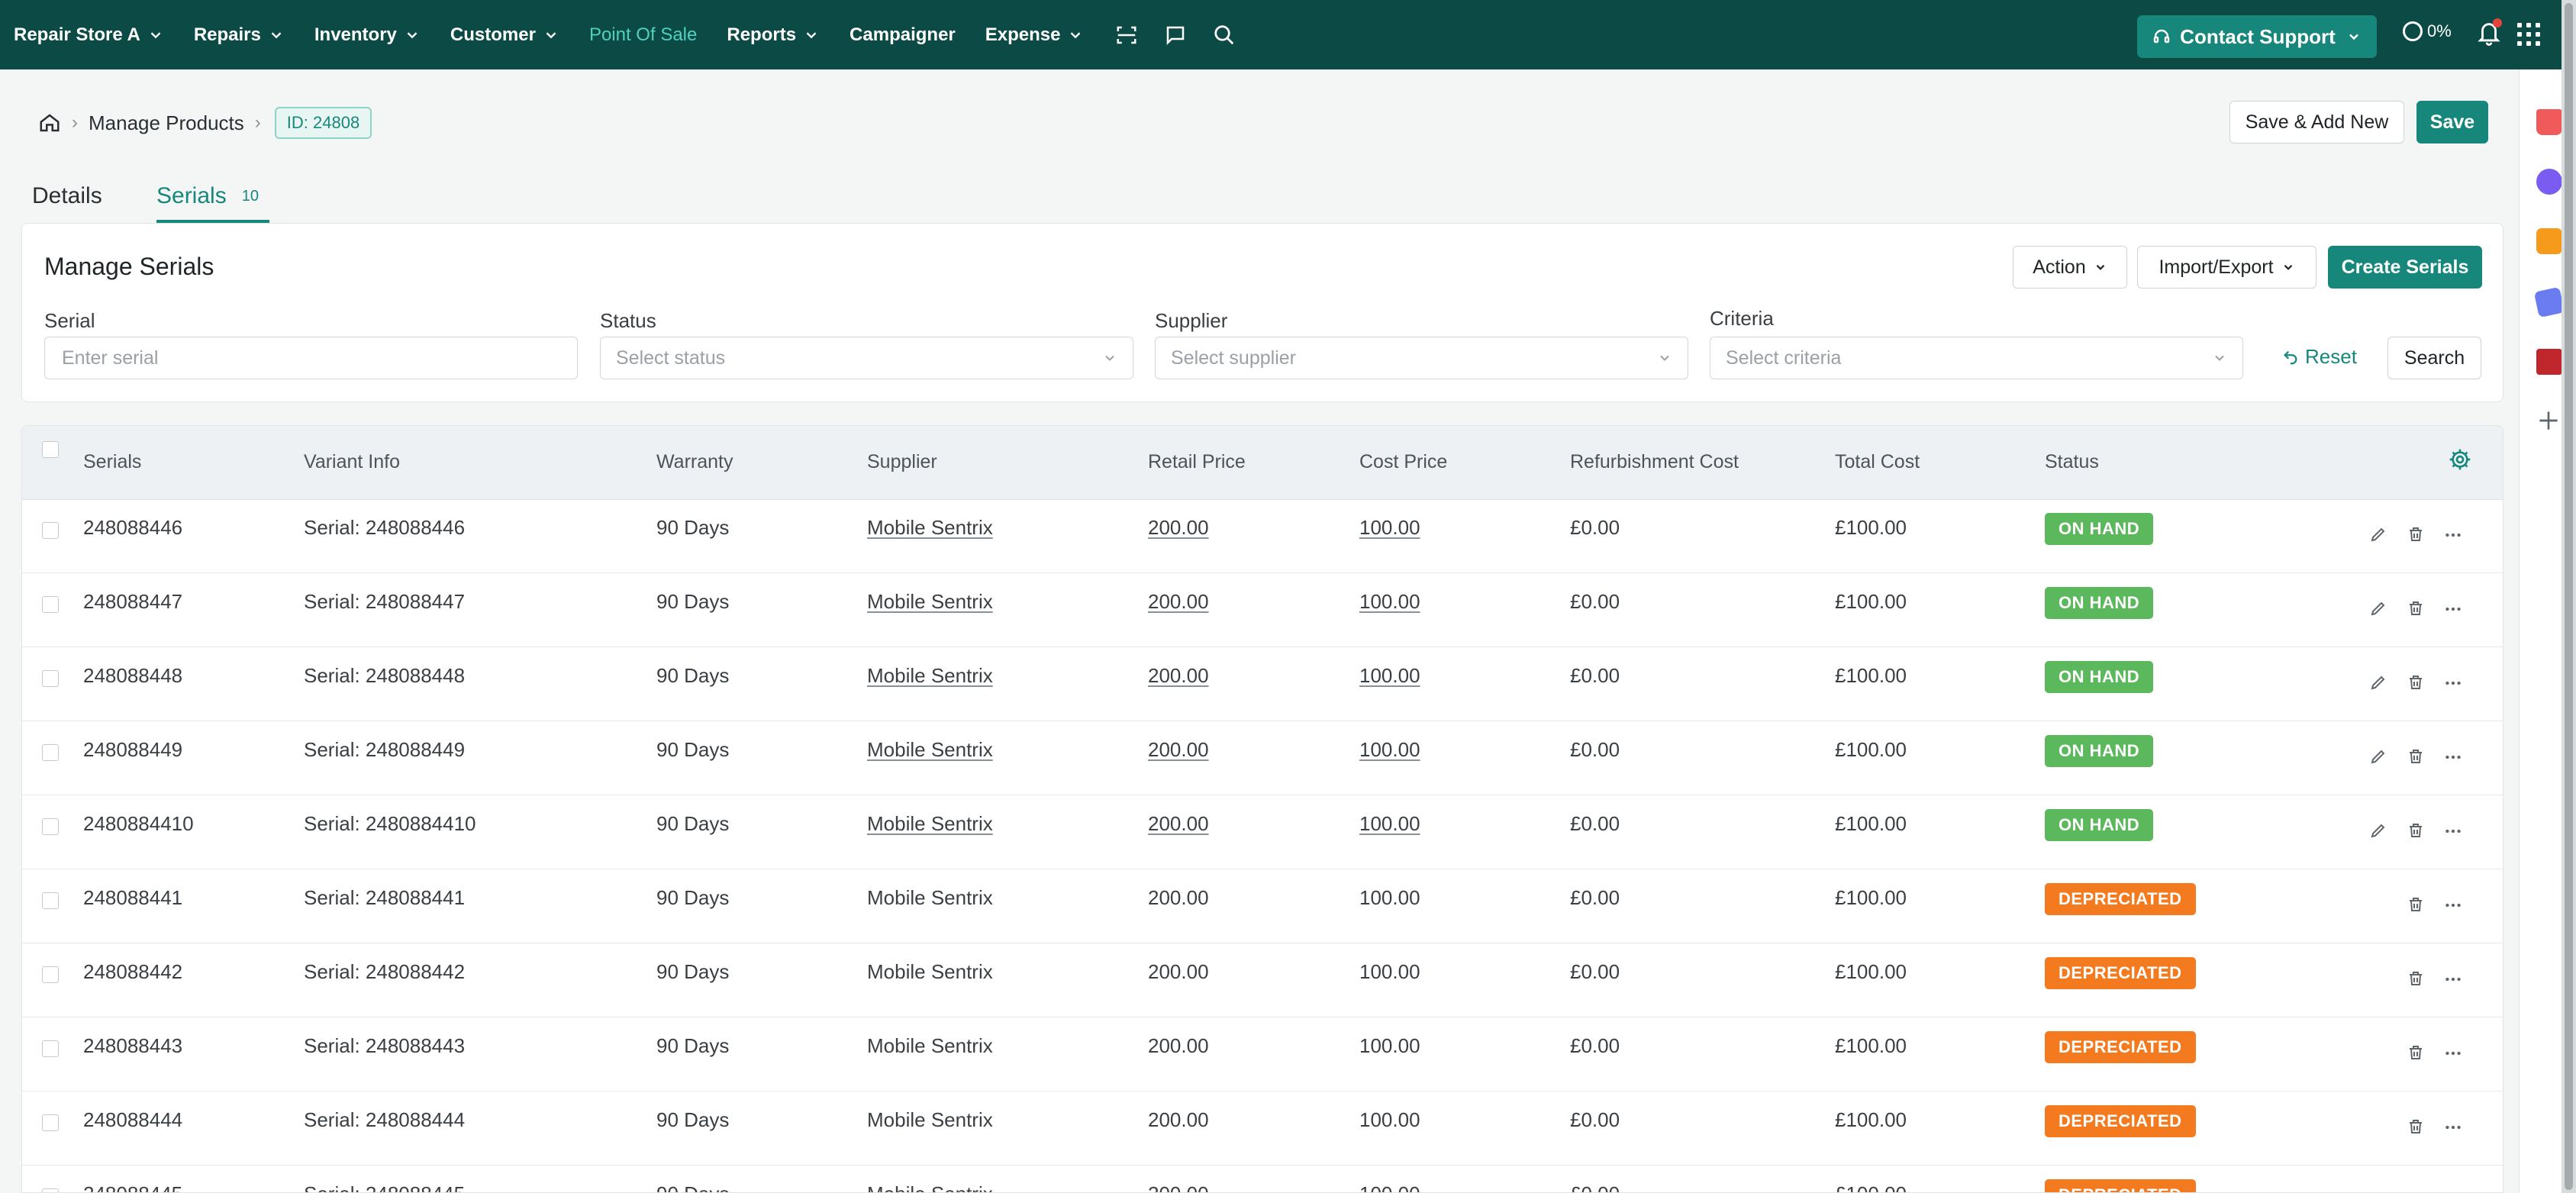 The height and width of the screenshot is (1193, 2576). Describe the element at coordinates (1127, 35) in the screenshot. I see `scan-icon` at that location.